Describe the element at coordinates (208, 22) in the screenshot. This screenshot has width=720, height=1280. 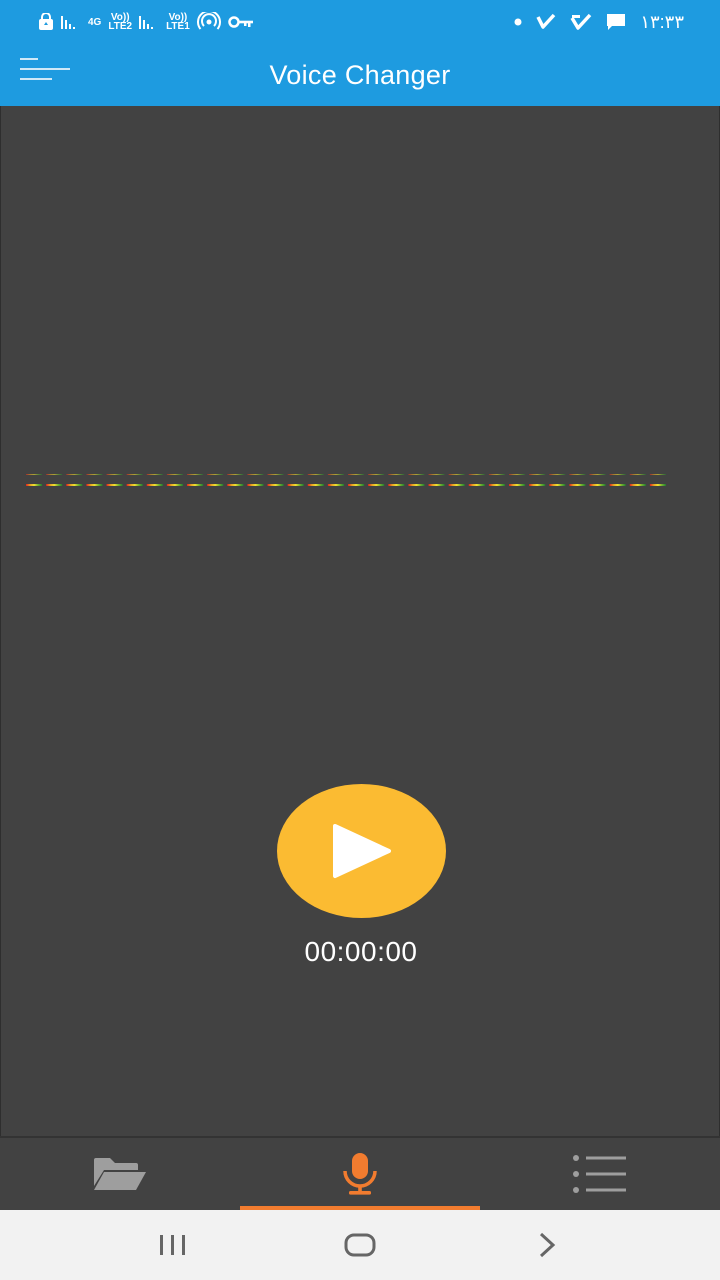
I see `hotspot-icon` at that location.